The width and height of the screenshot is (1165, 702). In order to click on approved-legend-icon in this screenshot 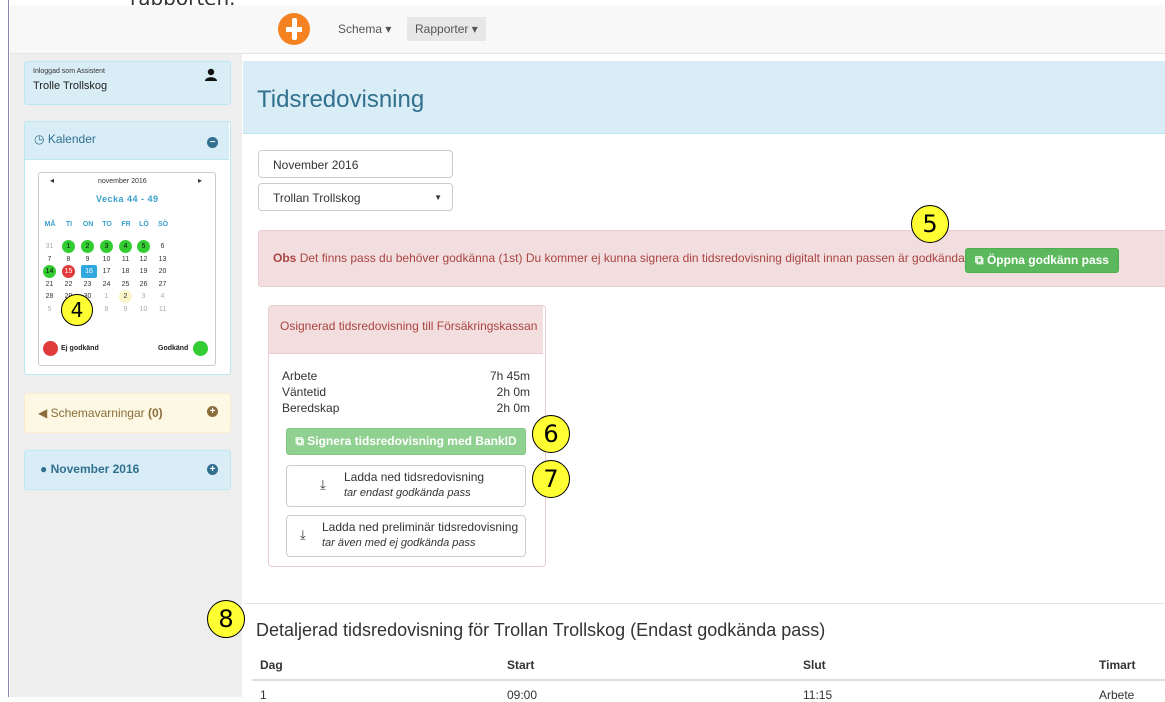, I will do `click(200, 348)`.